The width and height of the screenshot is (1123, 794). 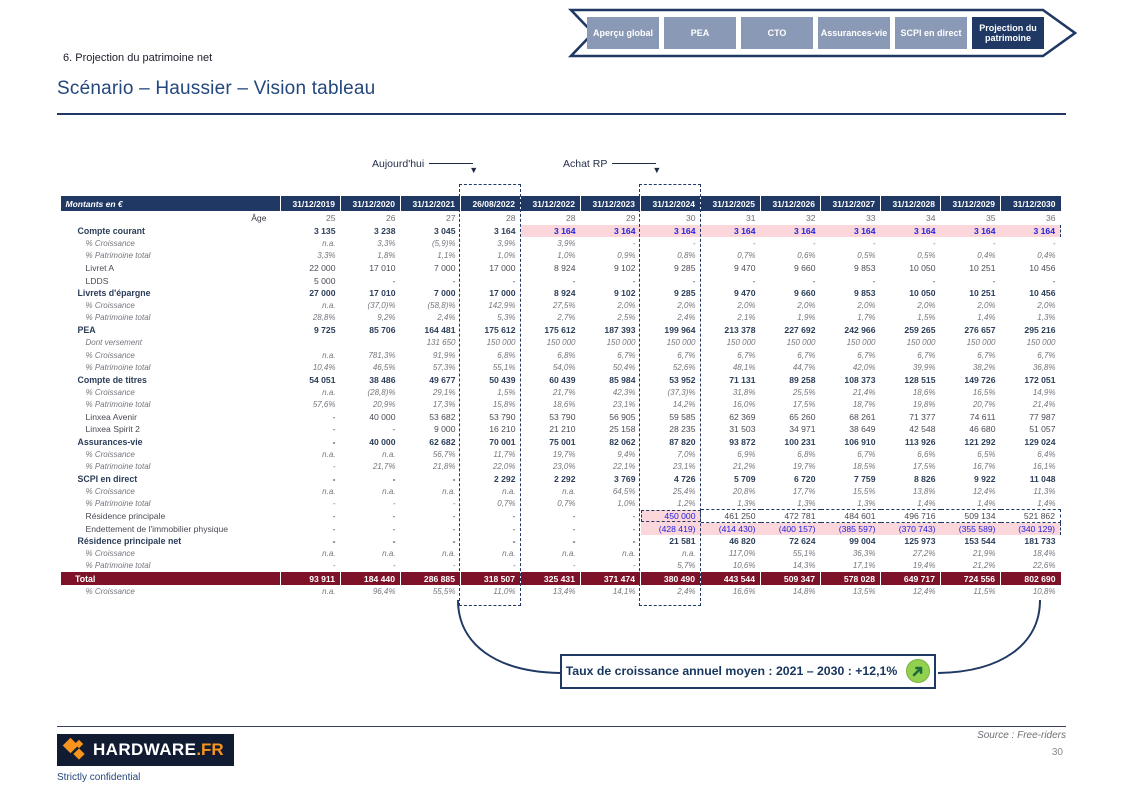 I want to click on cell: (58,8)%, so click(x=441, y=306).